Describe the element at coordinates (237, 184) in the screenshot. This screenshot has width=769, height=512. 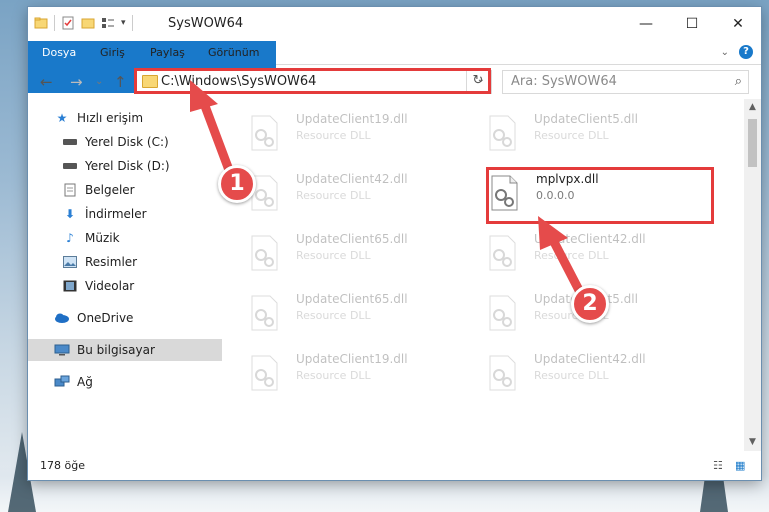
I see `step-badge-1: 1` at that location.